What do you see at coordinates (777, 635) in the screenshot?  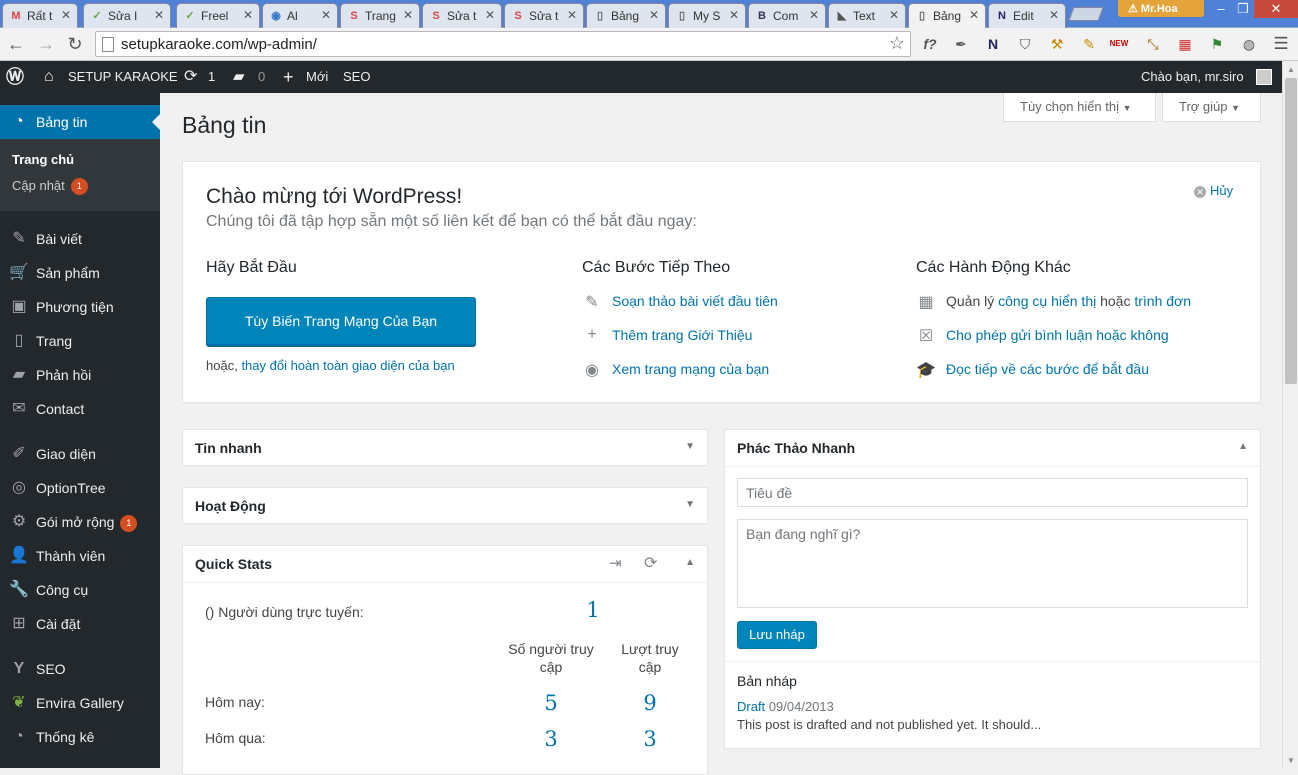 I see `save-draft-button: Lưu nháp` at bounding box center [777, 635].